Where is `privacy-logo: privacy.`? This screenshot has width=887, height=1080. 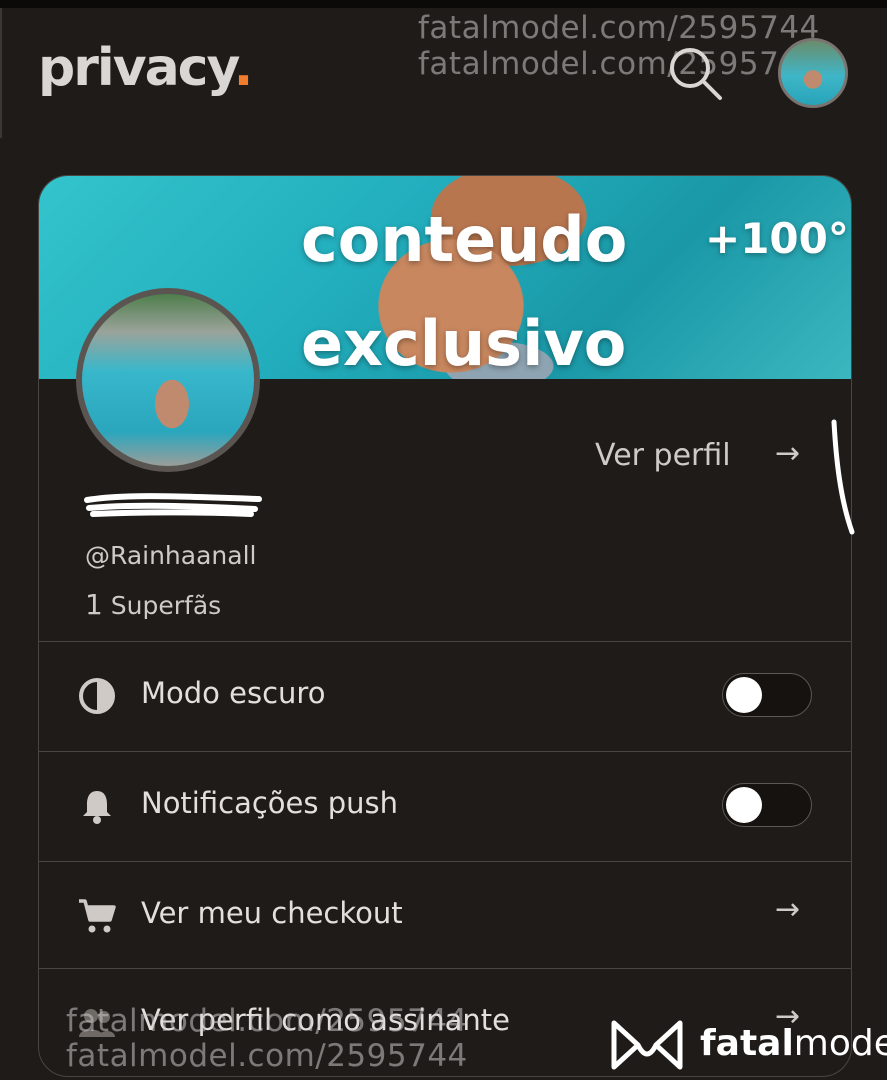
privacy-logo: privacy. is located at coordinates (145, 68).